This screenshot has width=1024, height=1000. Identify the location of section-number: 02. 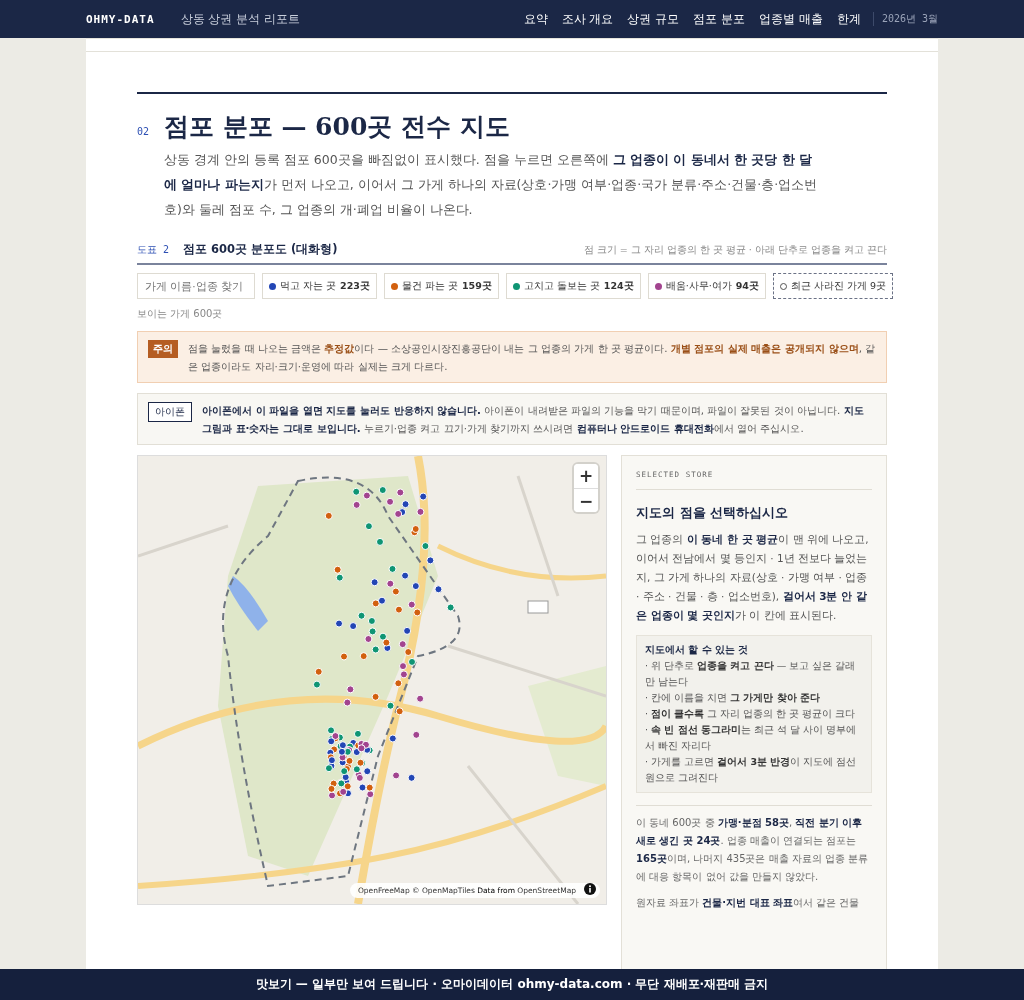
(143, 131).